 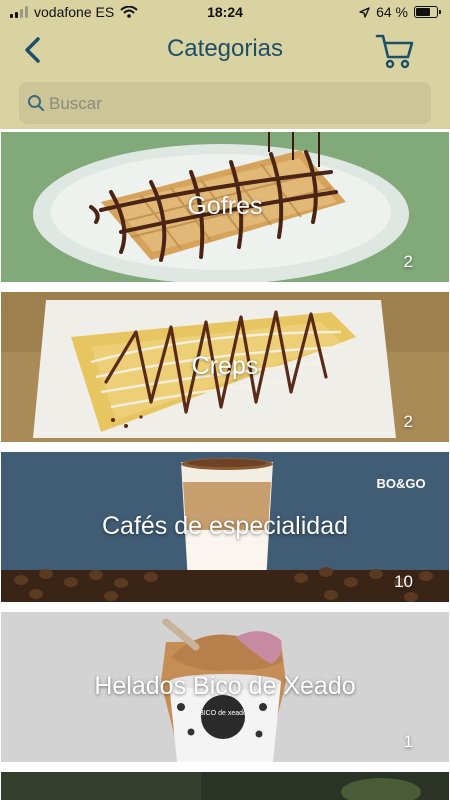 I want to click on category-name: Helados Bico de Xeado, so click(x=225, y=686).